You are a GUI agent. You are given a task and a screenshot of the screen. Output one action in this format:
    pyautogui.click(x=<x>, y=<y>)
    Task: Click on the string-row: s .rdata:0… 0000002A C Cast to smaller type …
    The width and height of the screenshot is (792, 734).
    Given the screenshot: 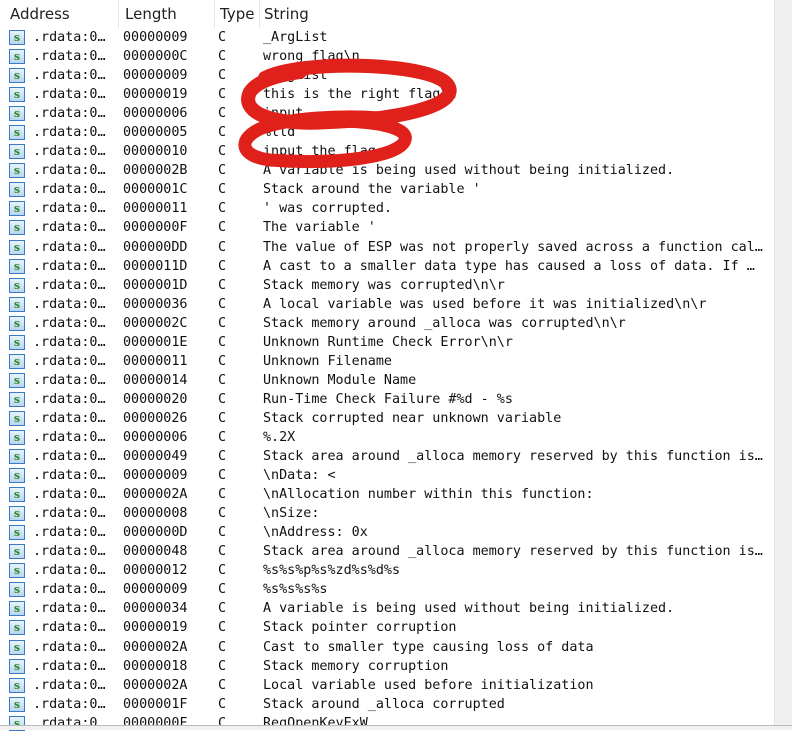 What is the action you would take?
    pyautogui.click(x=387, y=648)
    